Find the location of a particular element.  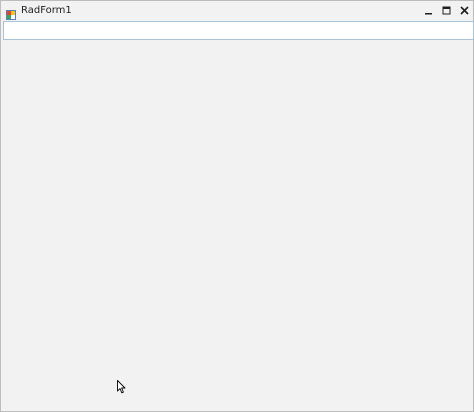

minimize-icon is located at coordinates (428, 13).